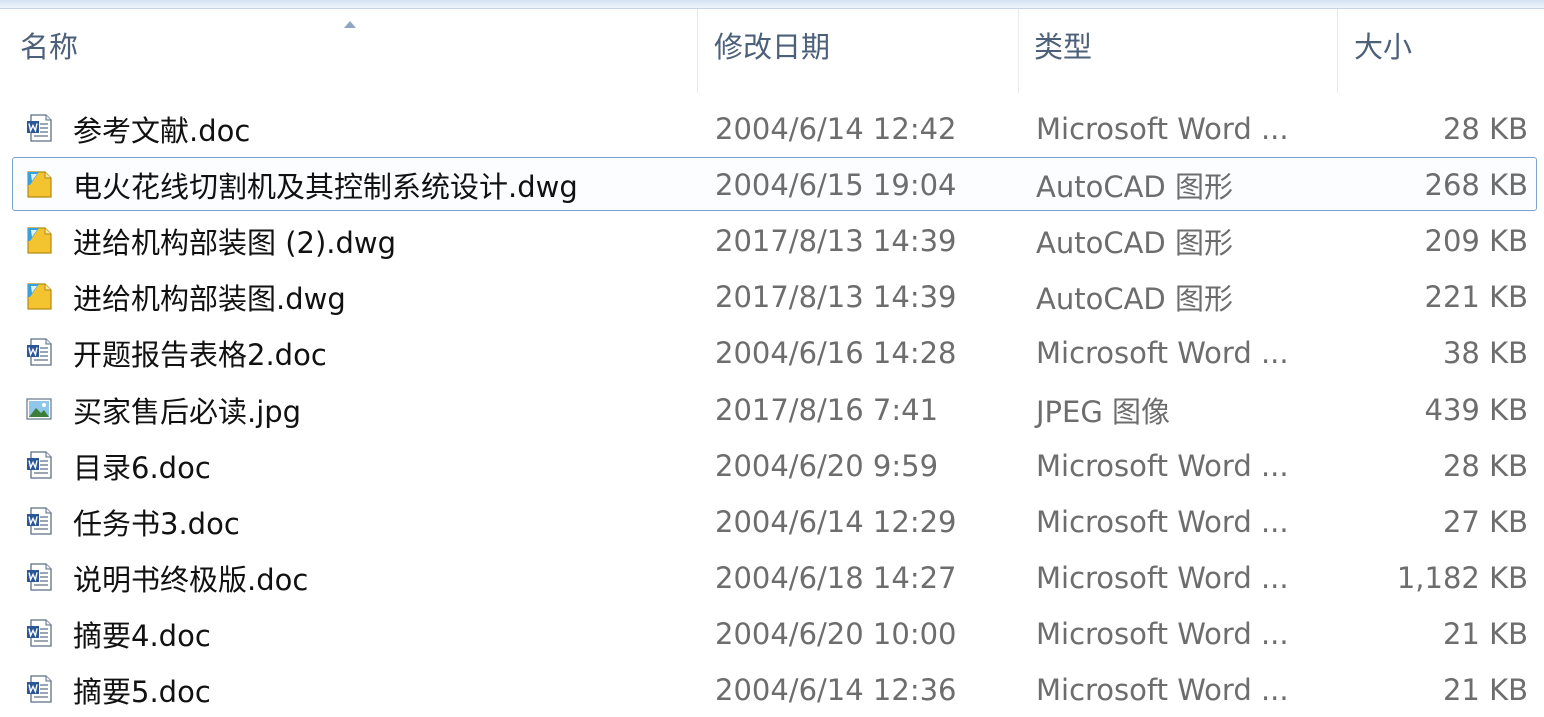 The image size is (1544, 717). Describe the element at coordinates (187, 411) in the screenshot. I see `file-name: 买家售后必读.jpg` at that location.